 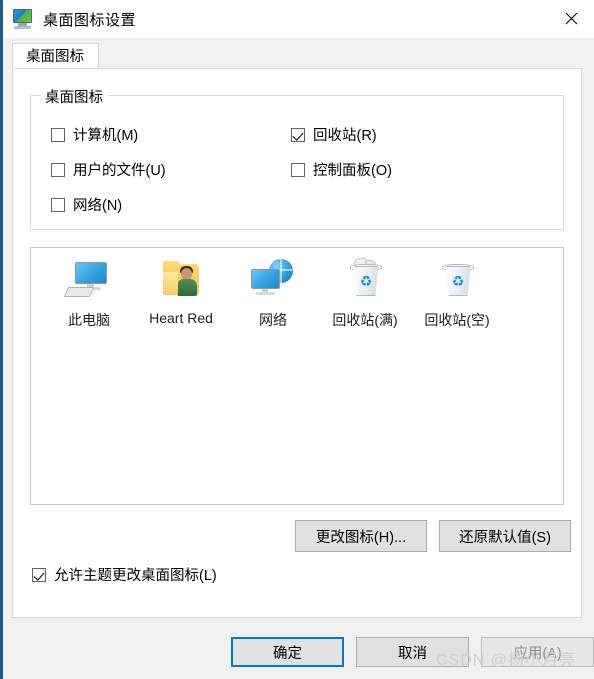 What do you see at coordinates (457, 320) in the screenshot?
I see `preview-label-recycle-bin-empty: 回收站(空)` at bounding box center [457, 320].